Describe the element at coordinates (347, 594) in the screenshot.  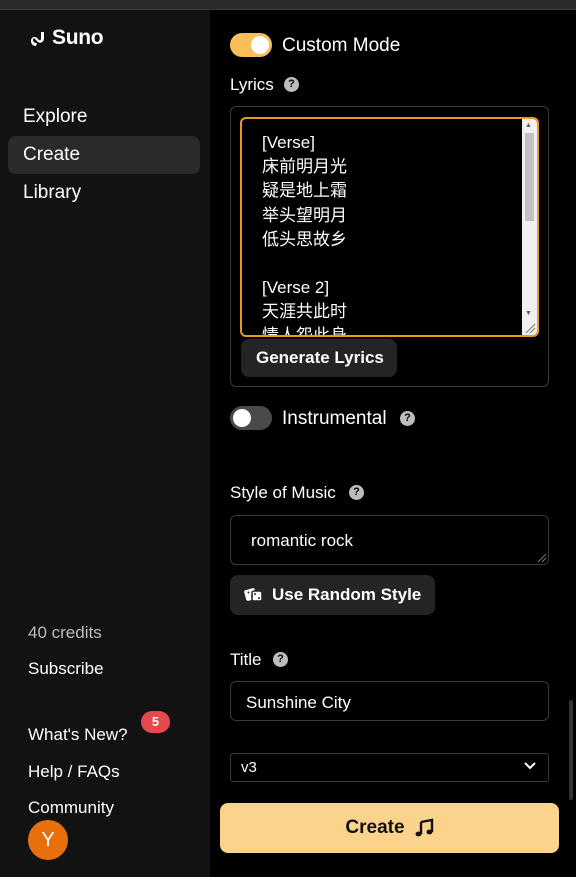
I see `use-random-style-label: Use Random Style` at that location.